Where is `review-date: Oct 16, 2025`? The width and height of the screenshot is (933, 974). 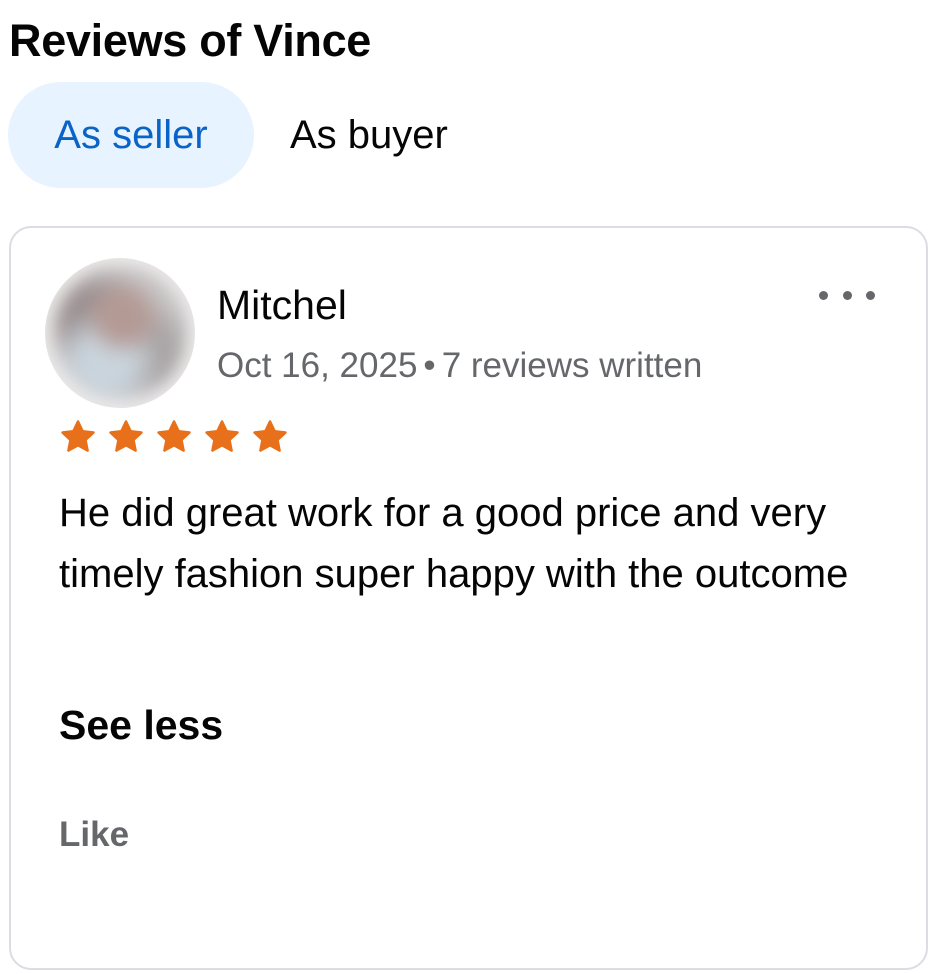
review-date: Oct 16, 2025 is located at coordinates (317, 365).